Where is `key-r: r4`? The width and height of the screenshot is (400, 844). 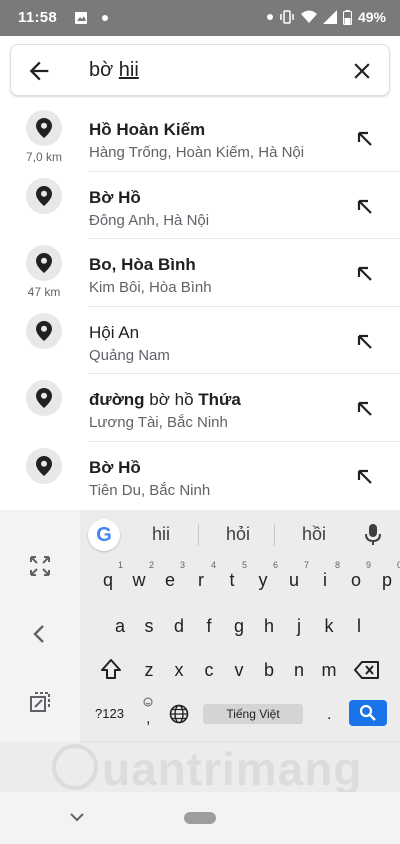 key-r: r4 is located at coordinates (203, 575).